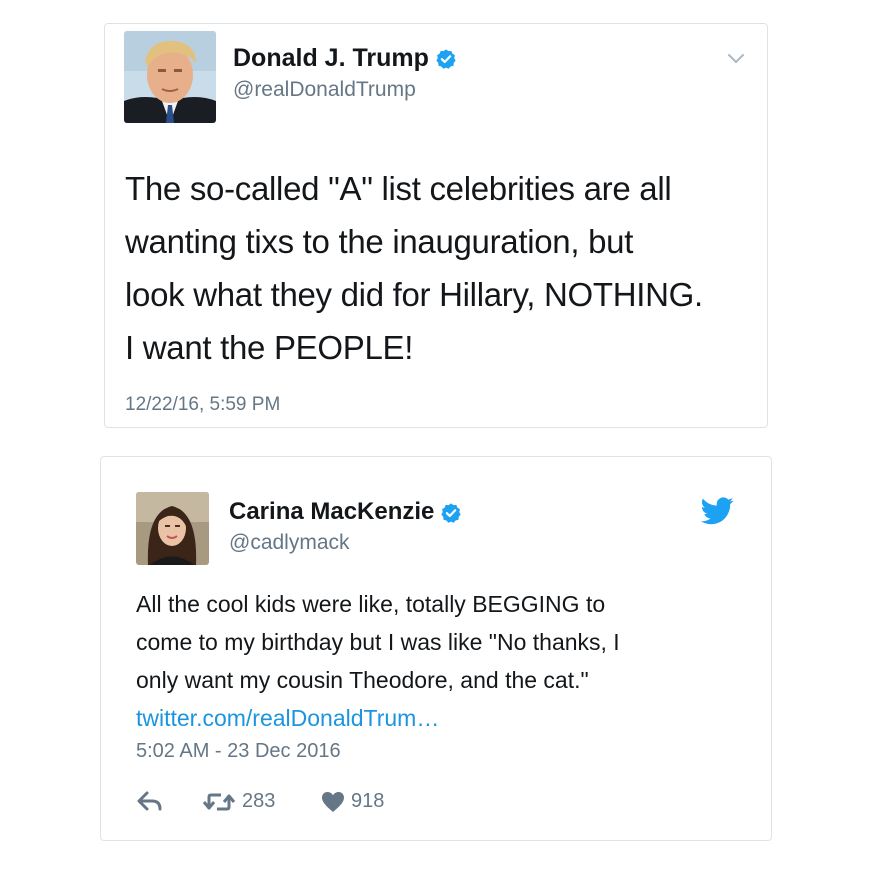 Image resolution: width=871 pixels, height=871 pixels. I want to click on retweet-icon, so click(219, 801).